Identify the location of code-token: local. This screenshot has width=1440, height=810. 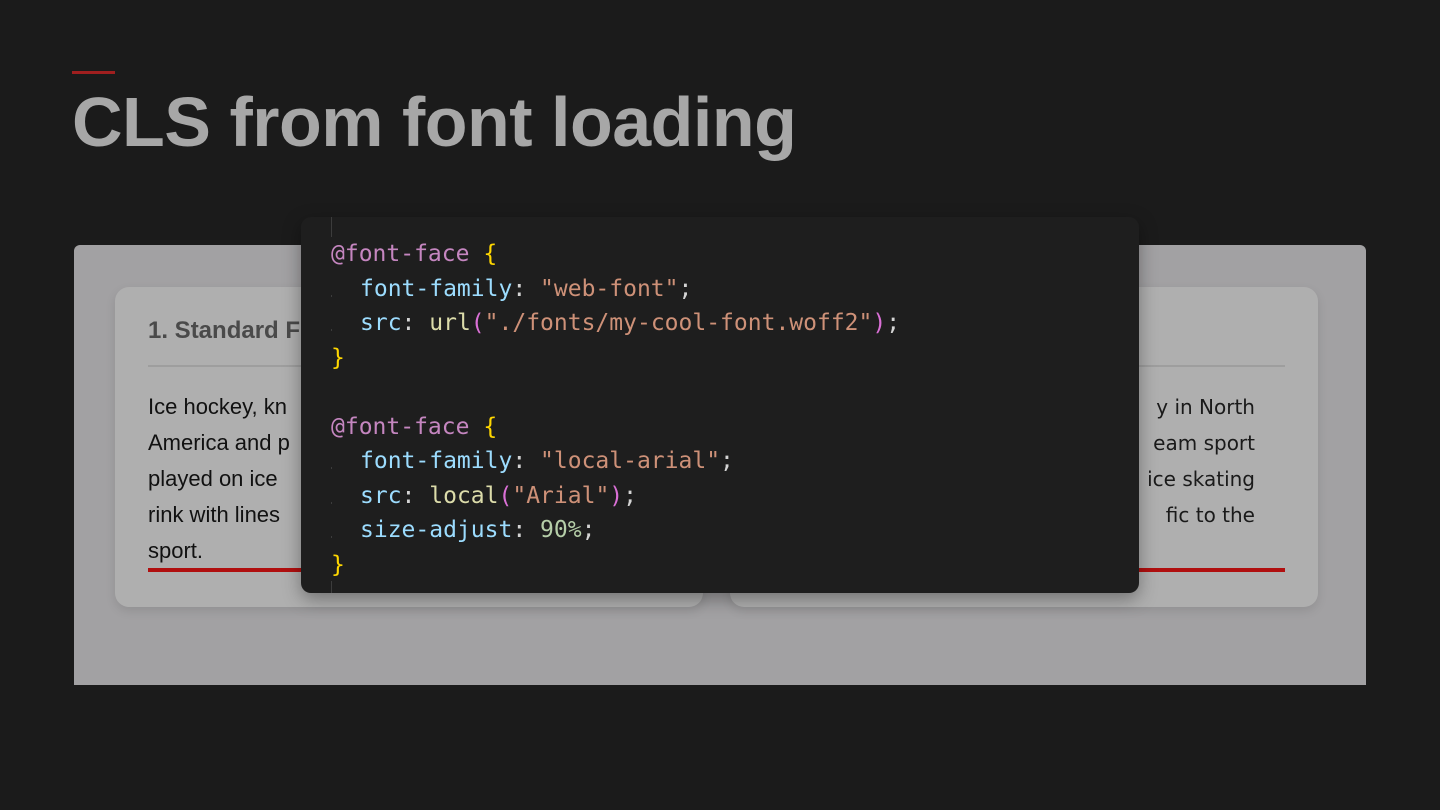
(464, 495).